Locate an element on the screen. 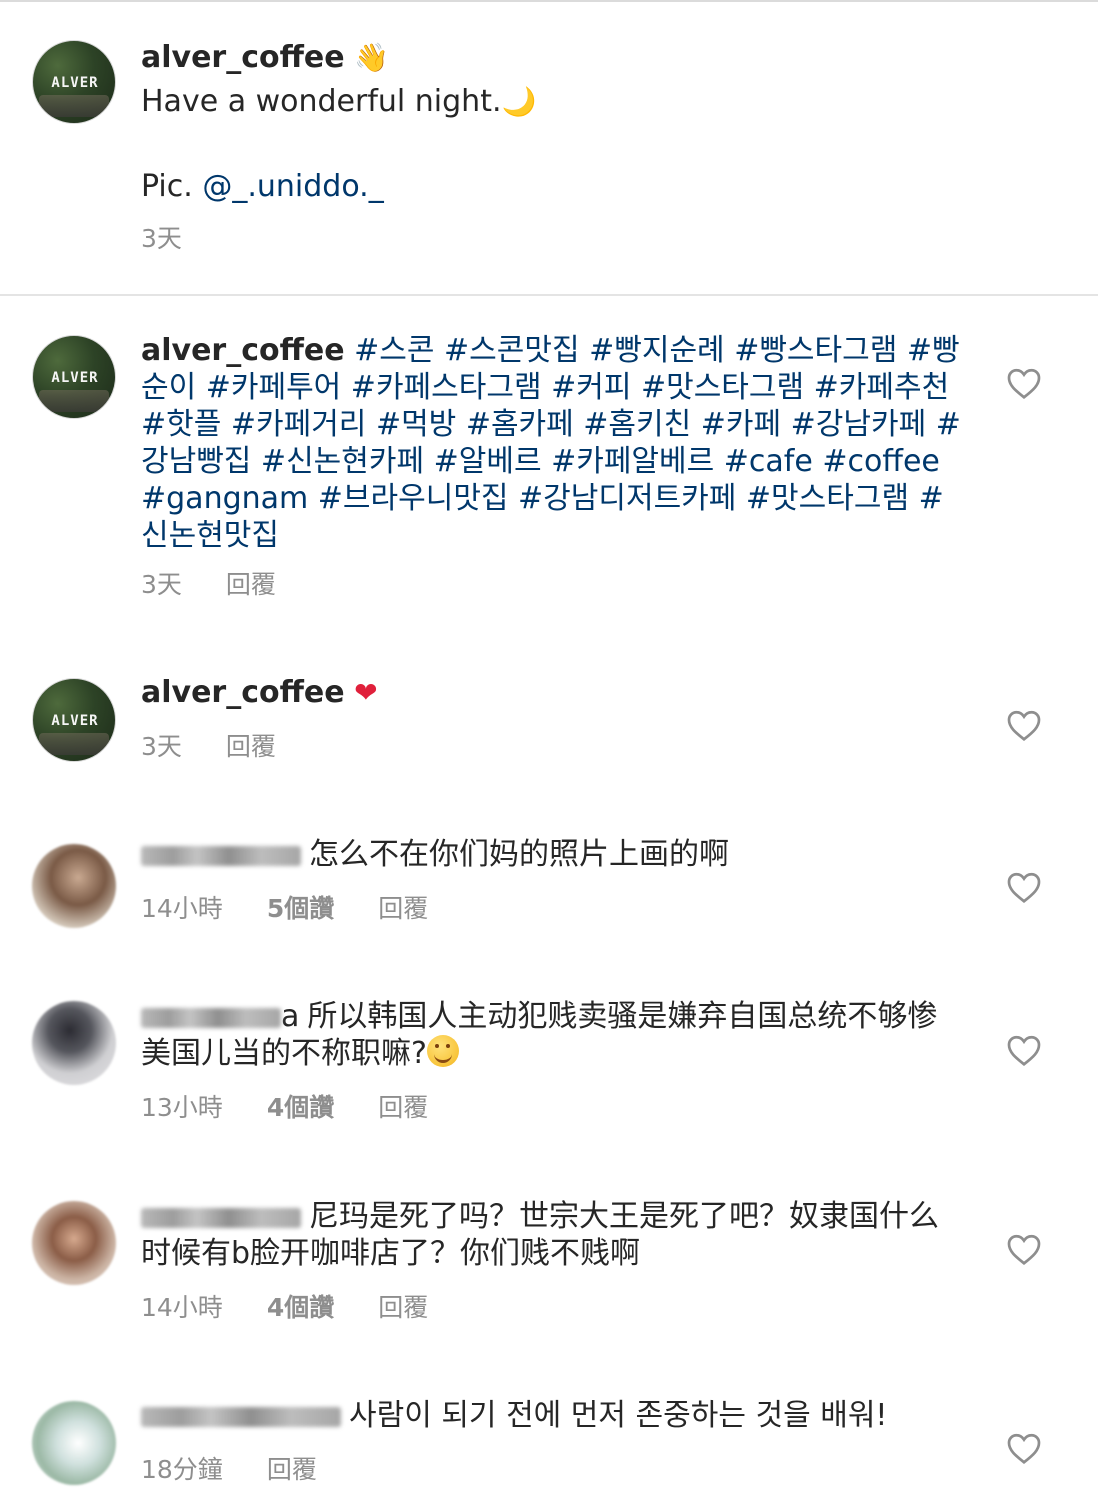 Image resolution: width=1098 pixels, height=1492 pixels. comment-body: 怎么不在你们妈的照片上画的啊 is located at coordinates (519, 854).